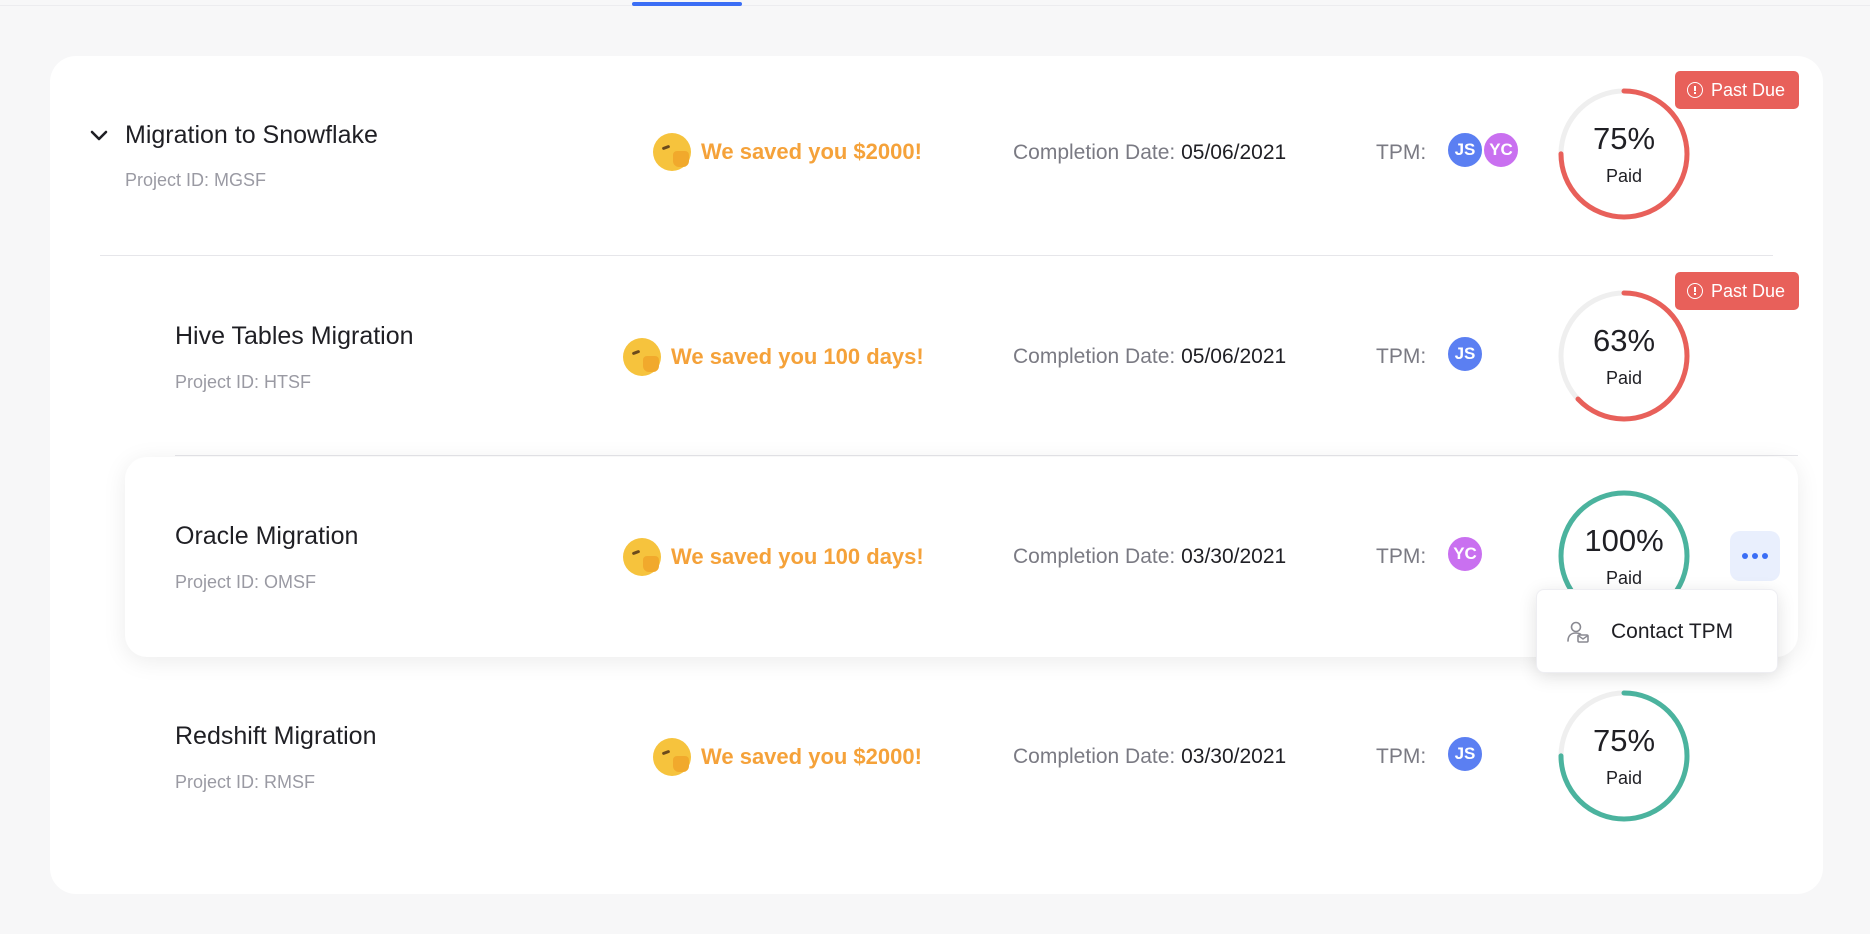  I want to click on contact-tpm-menu-item: Contact TPM, so click(1658, 632).